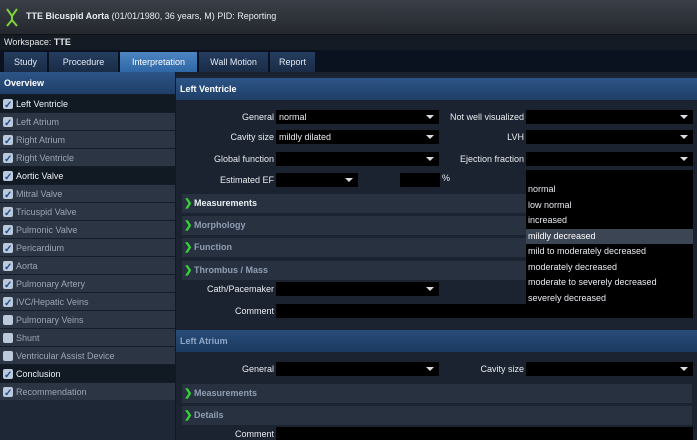 Image resolution: width=697 pixels, height=440 pixels. What do you see at coordinates (46, 212) in the screenshot?
I see `overview-item-label: Tricuspid Valve` at bounding box center [46, 212].